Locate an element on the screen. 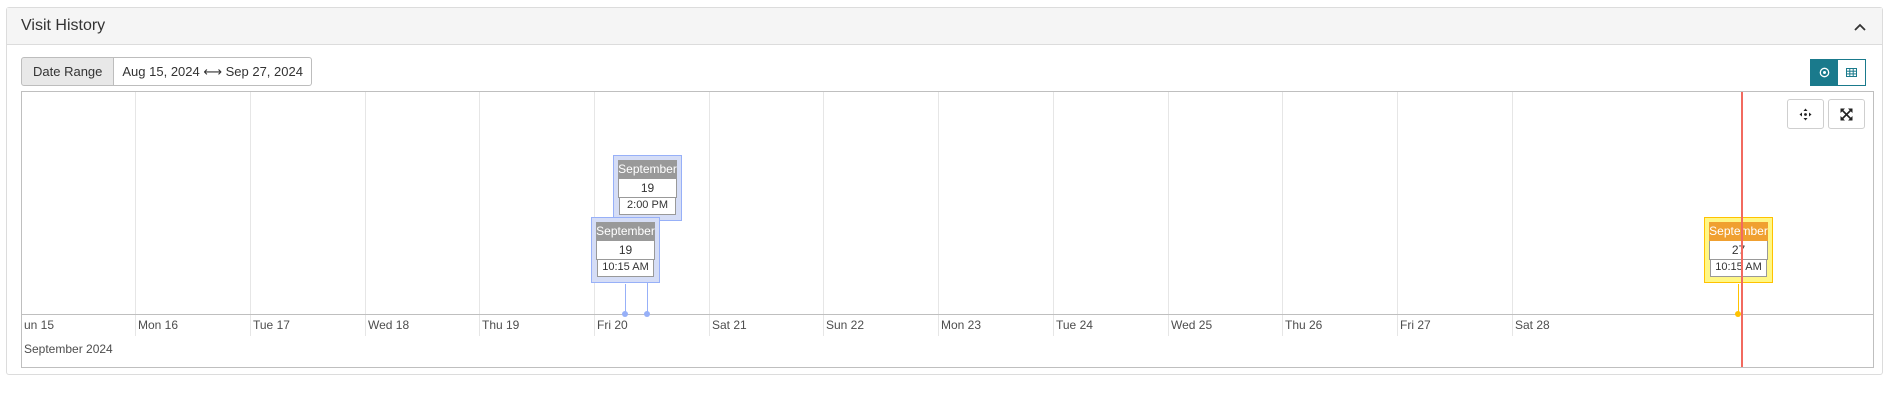 This screenshot has height=399, width=1897. tick-label: Sun 22 is located at coordinates (845, 325).